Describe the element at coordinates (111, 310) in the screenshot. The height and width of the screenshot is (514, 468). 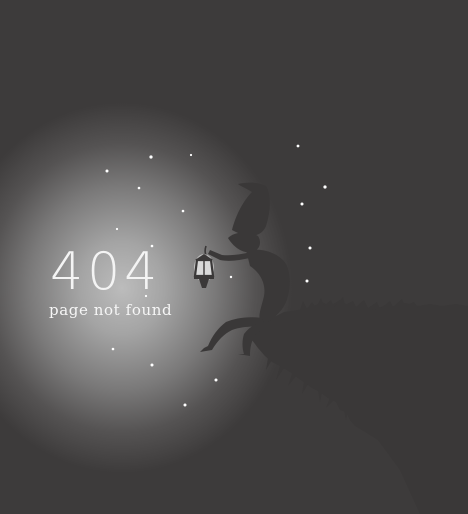
I see `error-message: page not found` at that location.